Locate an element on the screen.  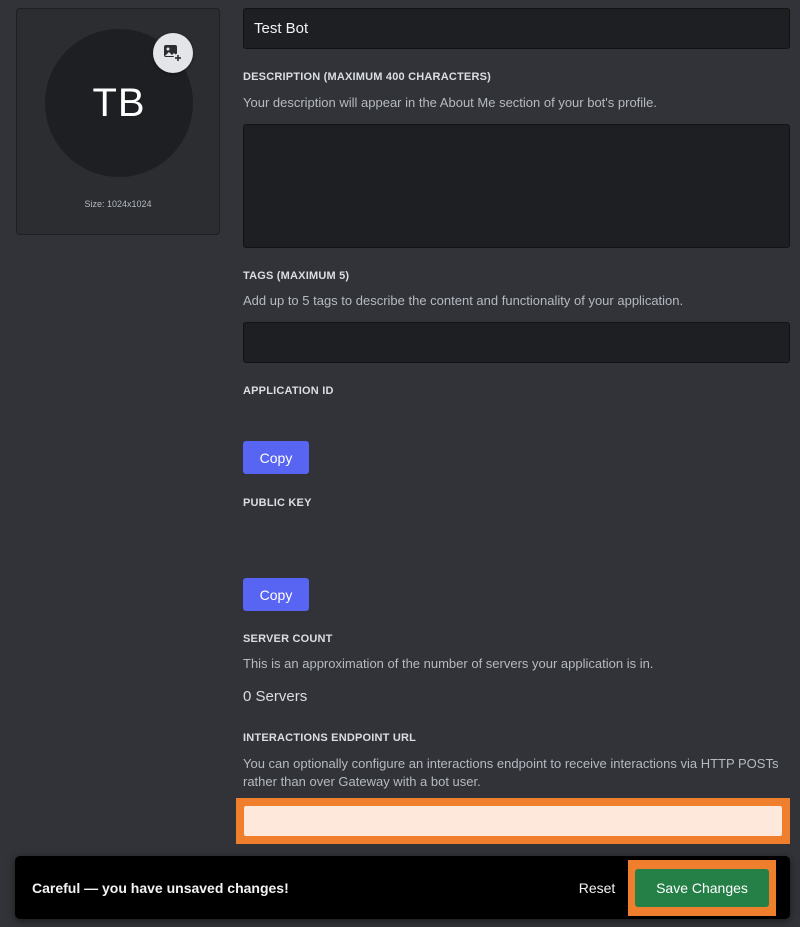
interactions-endpoint-highlight is located at coordinates (513, 821).